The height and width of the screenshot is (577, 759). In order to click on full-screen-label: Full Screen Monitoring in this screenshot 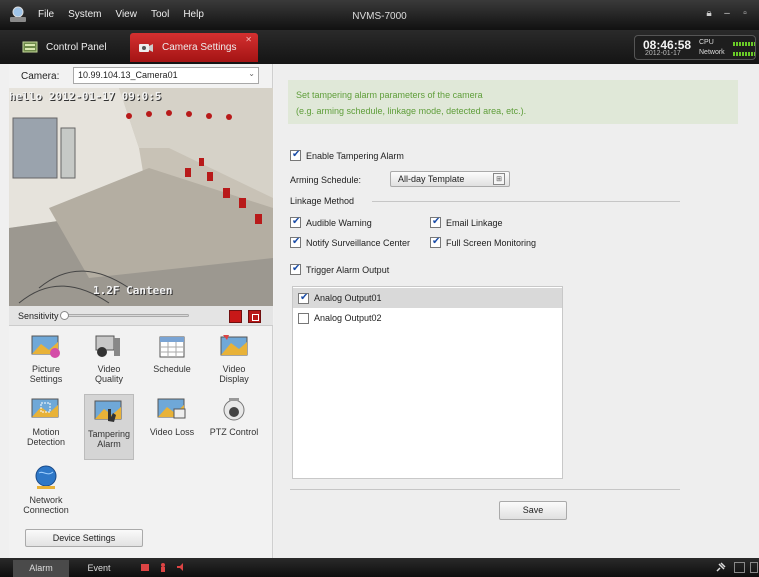, I will do `click(491, 242)`.